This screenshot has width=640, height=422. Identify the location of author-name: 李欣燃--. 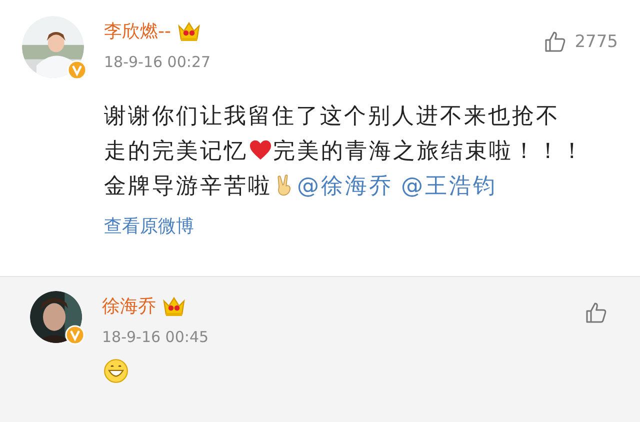
(137, 31).